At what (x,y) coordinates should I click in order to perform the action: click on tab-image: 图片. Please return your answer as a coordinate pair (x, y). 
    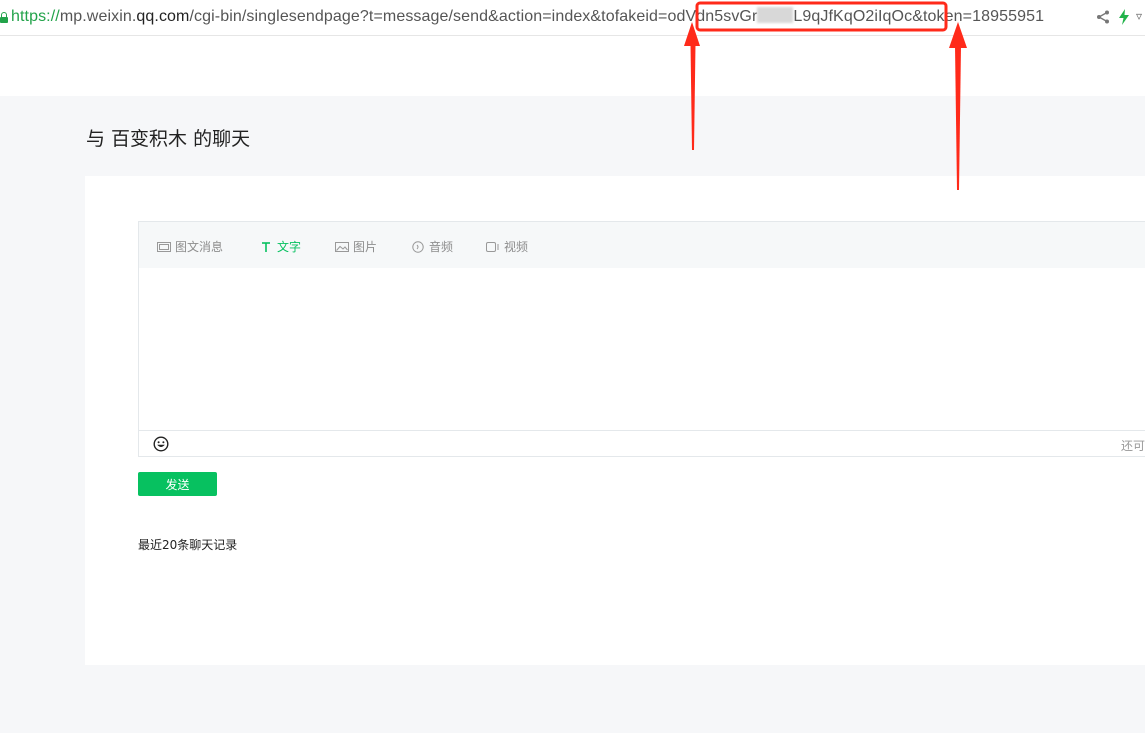
    Looking at the image, I should click on (356, 246).